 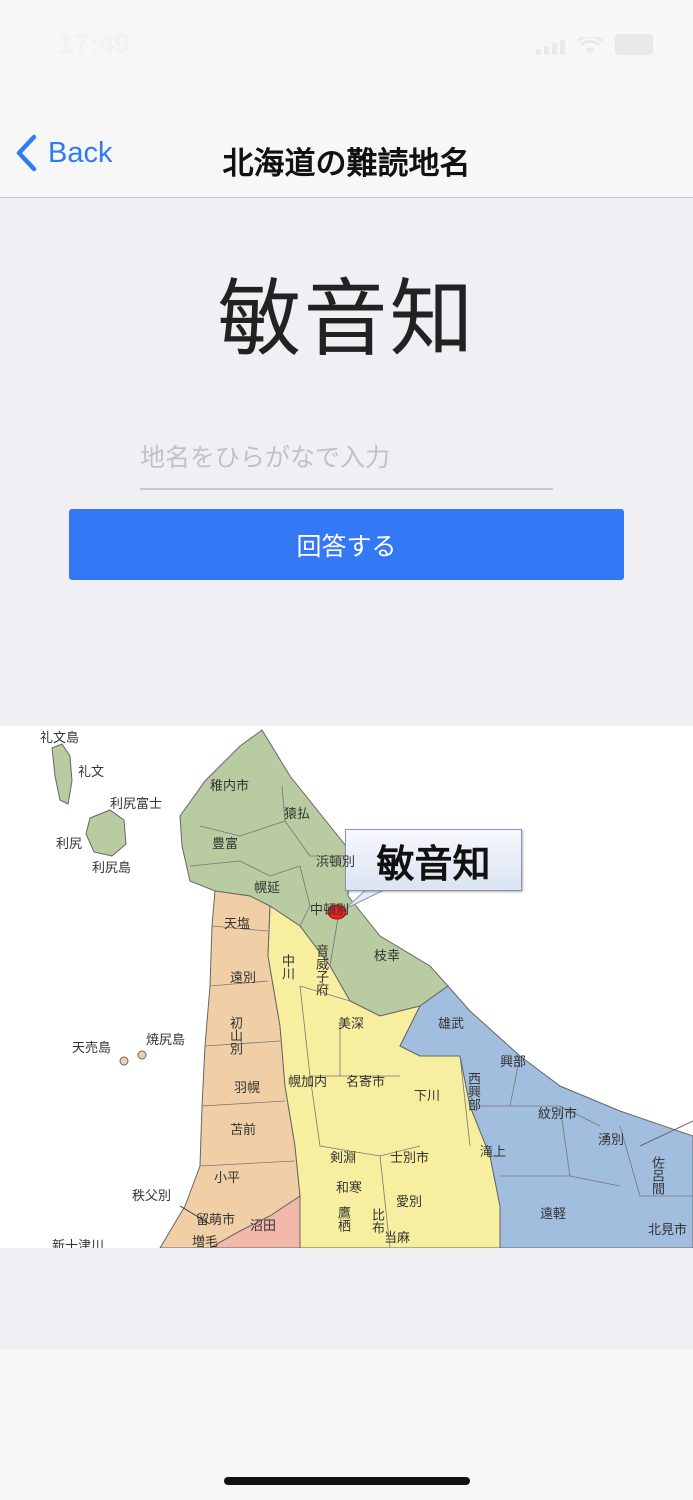 What do you see at coordinates (397, 1238) in the screenshot?
I see `map-label: 当麻` at bounding box center [397, 1238].